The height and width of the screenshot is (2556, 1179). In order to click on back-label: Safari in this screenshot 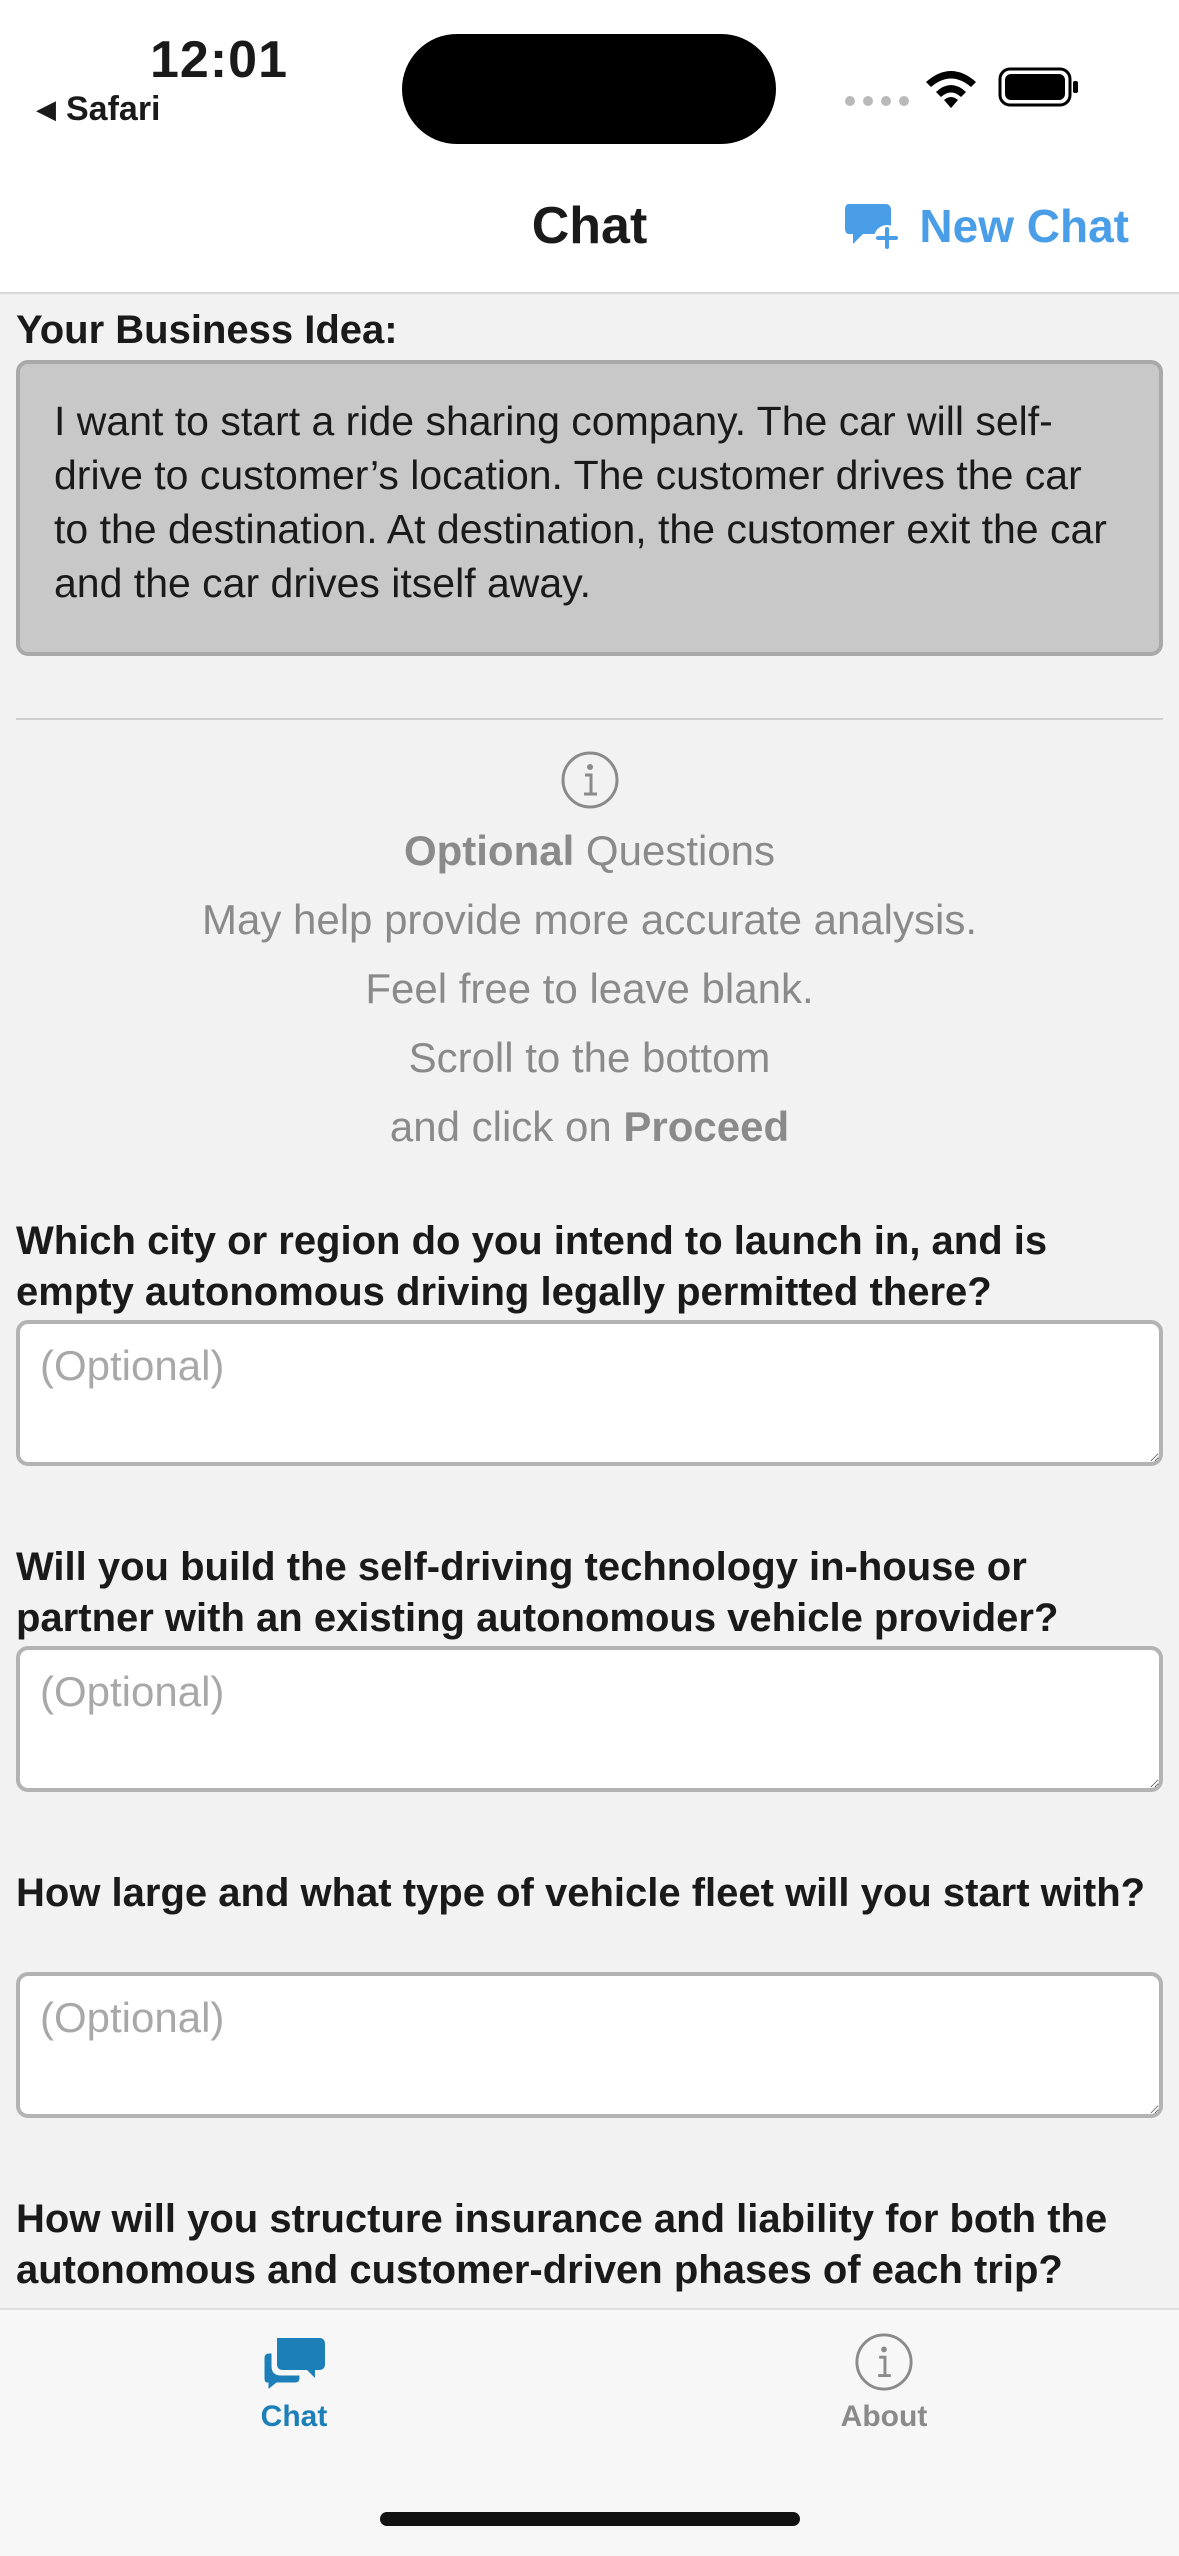, I will do `click(113, 109)`.